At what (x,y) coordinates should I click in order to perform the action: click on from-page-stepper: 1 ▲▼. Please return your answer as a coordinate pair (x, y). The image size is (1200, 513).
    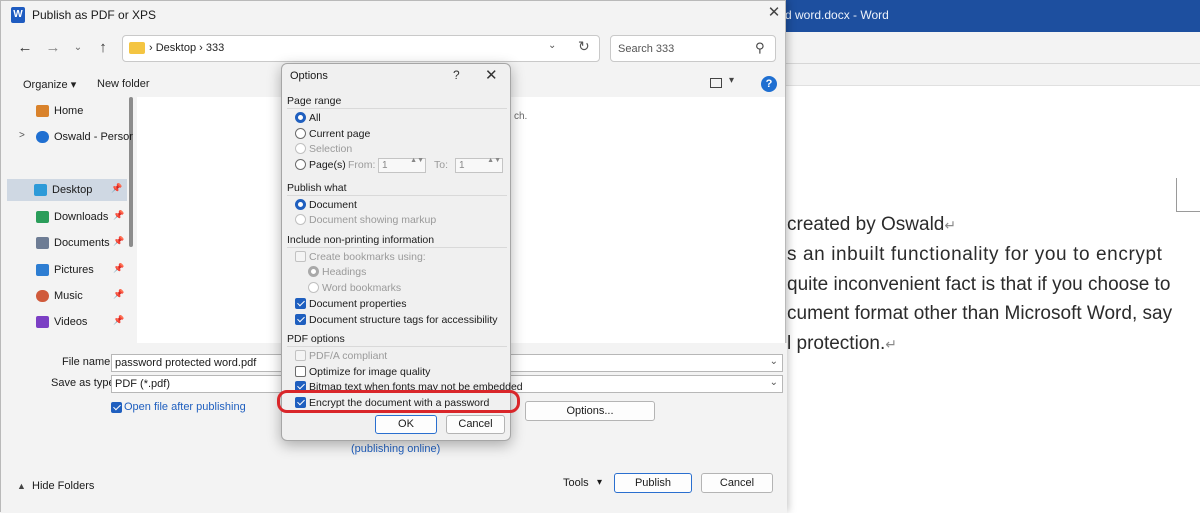
    Looking at the image, I should click on (402, 165).